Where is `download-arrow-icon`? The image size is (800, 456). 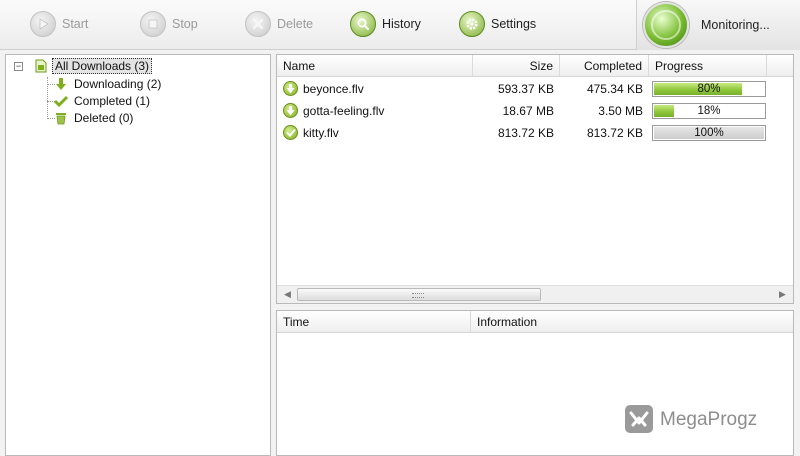
download-arrow-icon is located at coordinates (61, 84).